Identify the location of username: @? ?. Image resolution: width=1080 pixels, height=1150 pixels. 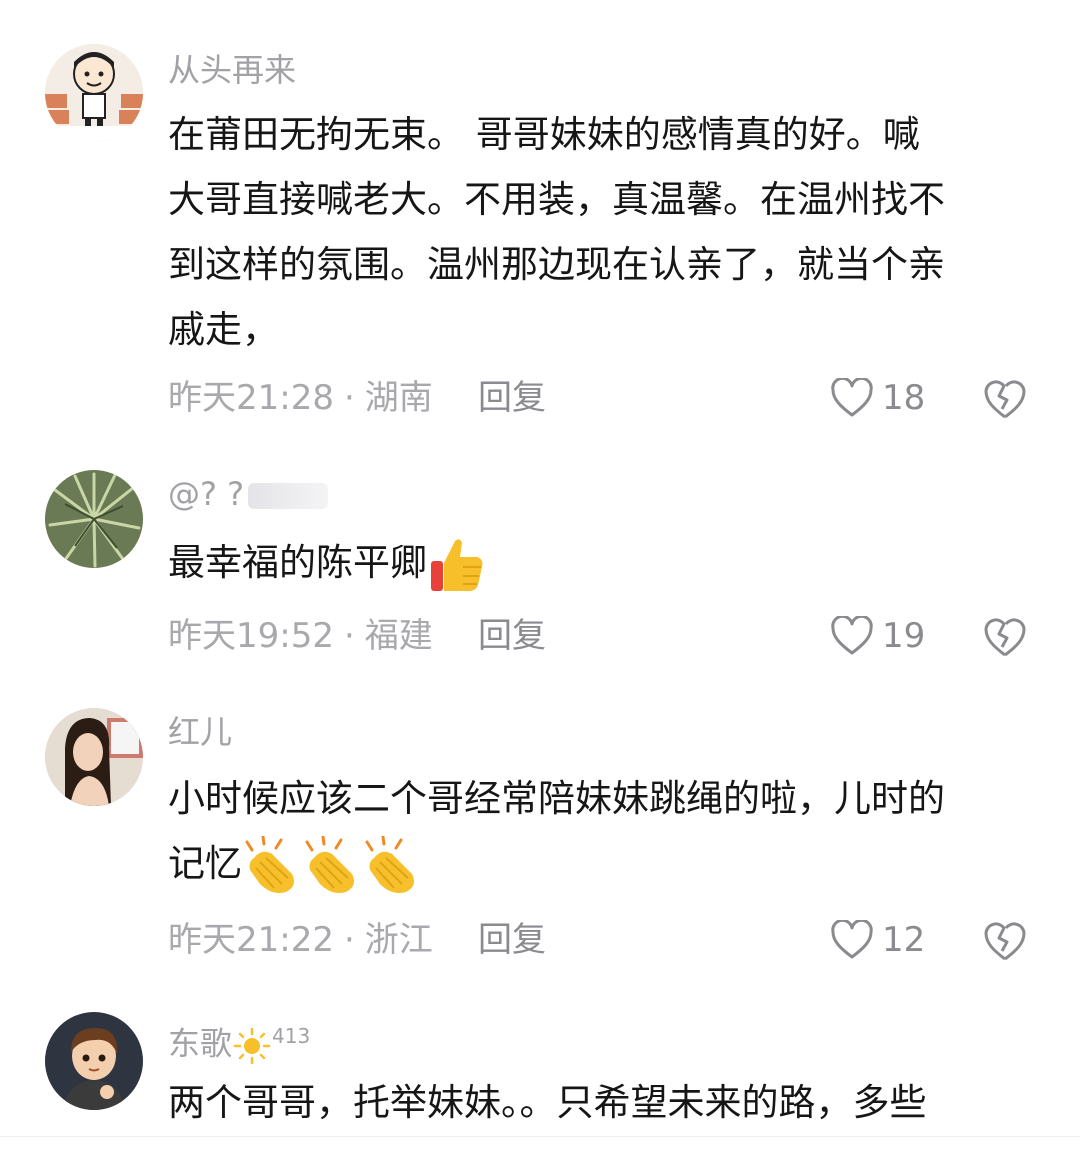
(248, 494).